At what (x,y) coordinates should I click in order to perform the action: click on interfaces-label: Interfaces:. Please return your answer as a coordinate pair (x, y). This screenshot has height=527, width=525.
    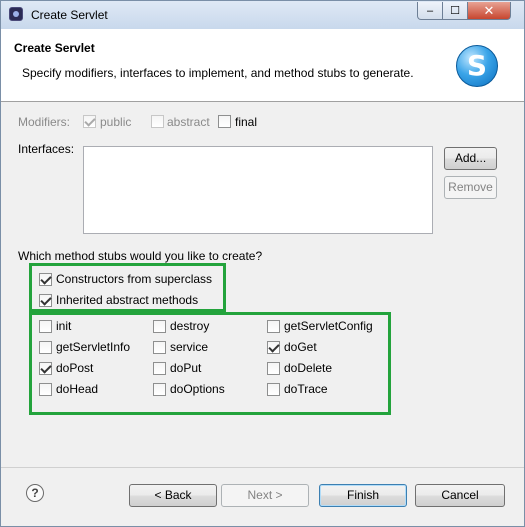
    Looking at the image, I should click on (46, 149).